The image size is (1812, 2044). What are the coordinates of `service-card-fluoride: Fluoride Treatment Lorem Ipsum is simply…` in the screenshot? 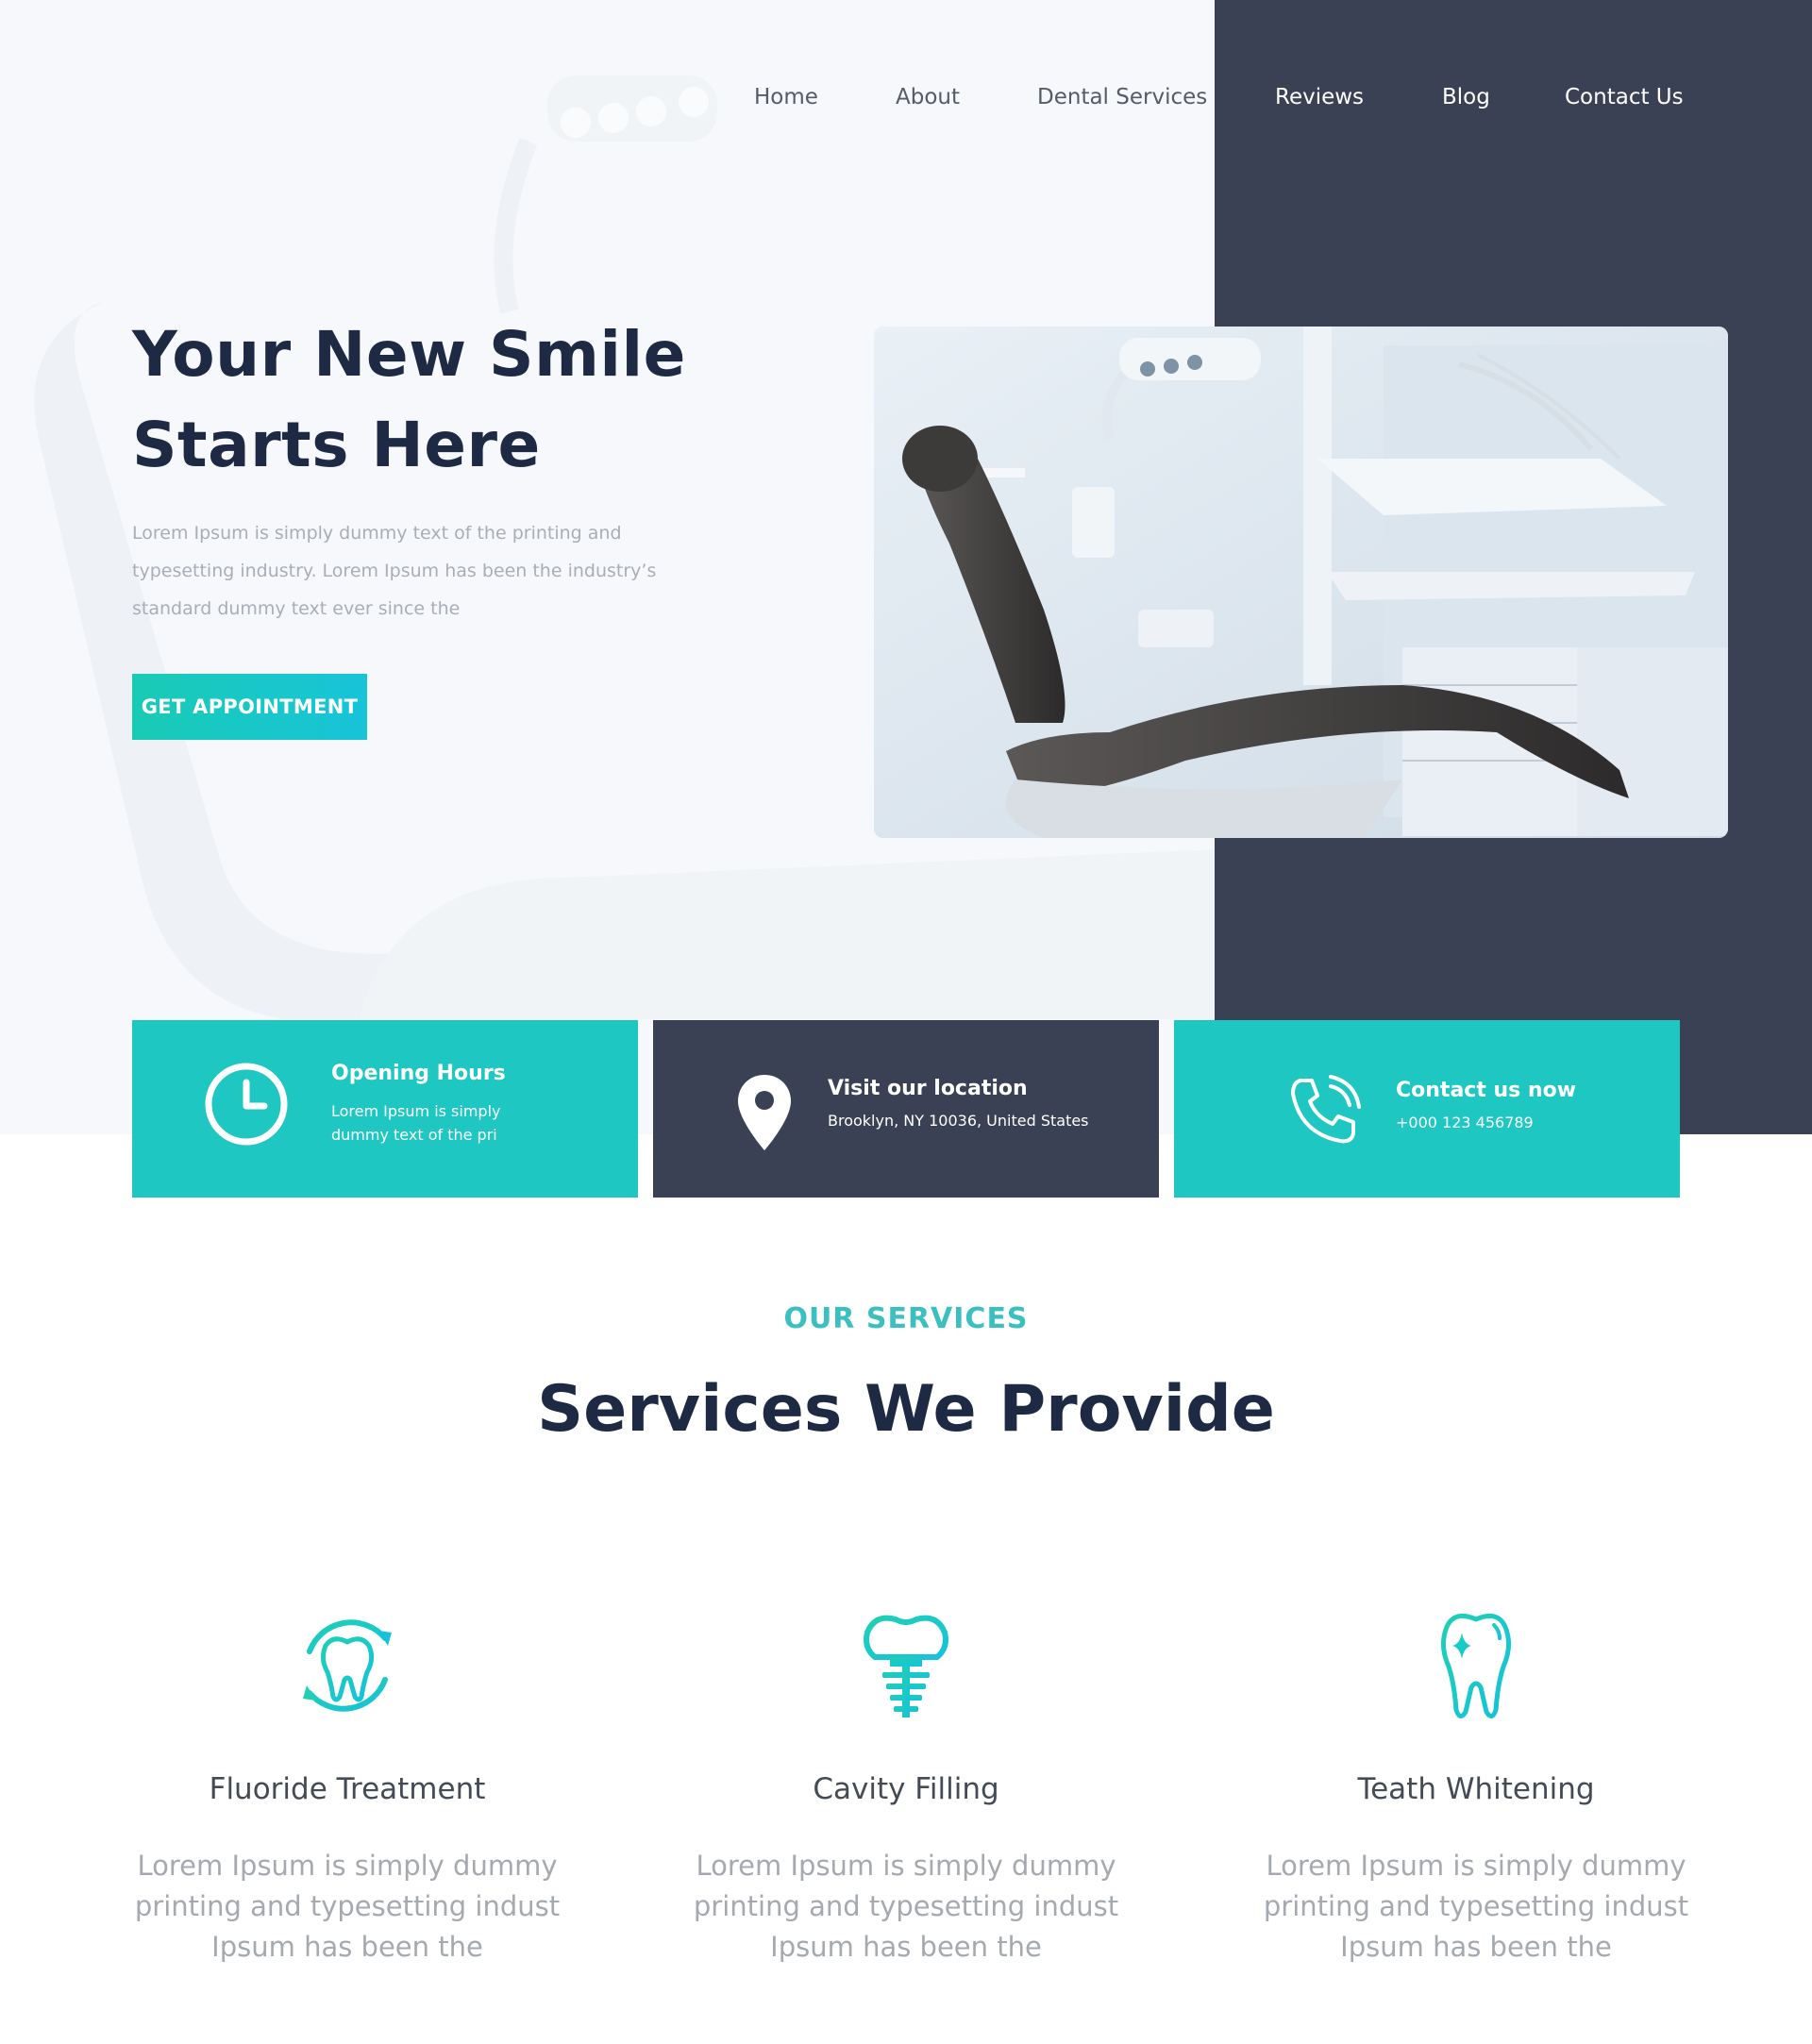 It's located at (348, 1786).